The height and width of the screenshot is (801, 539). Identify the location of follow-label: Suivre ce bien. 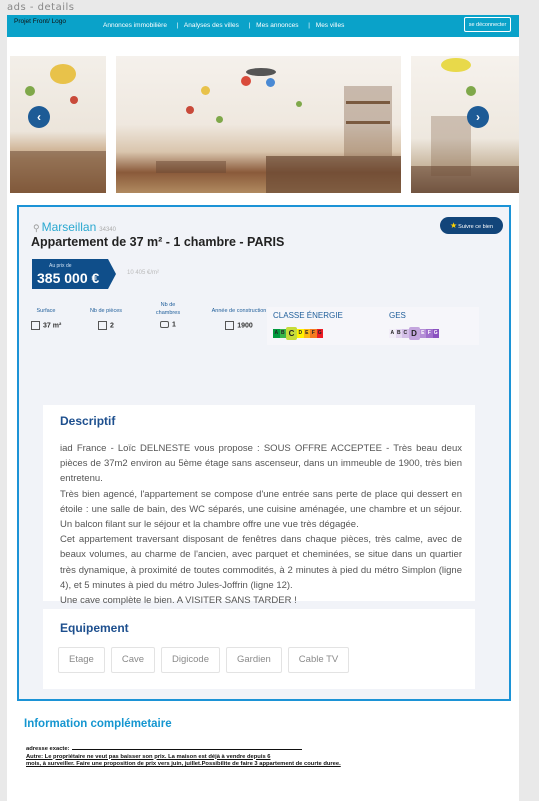
(476, 227).